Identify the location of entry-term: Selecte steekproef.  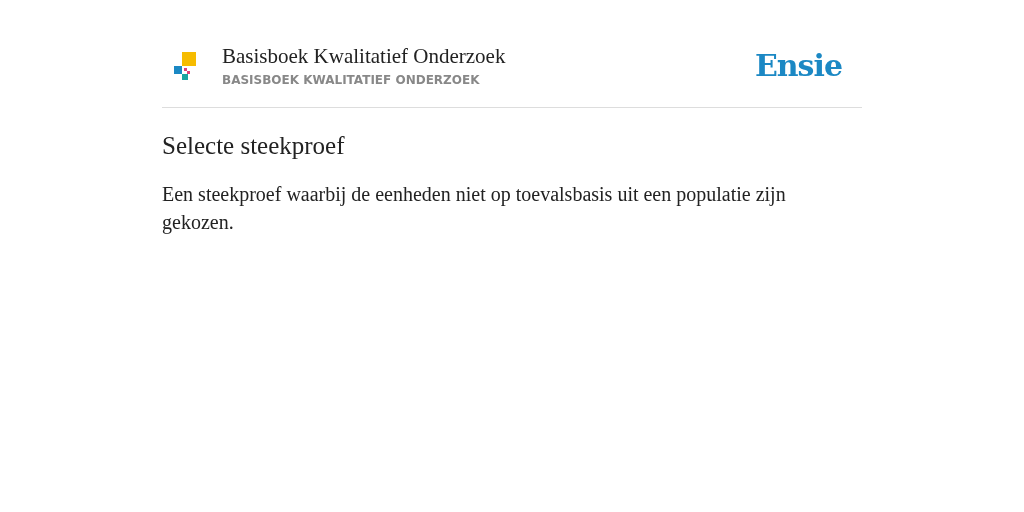
(254, 146).